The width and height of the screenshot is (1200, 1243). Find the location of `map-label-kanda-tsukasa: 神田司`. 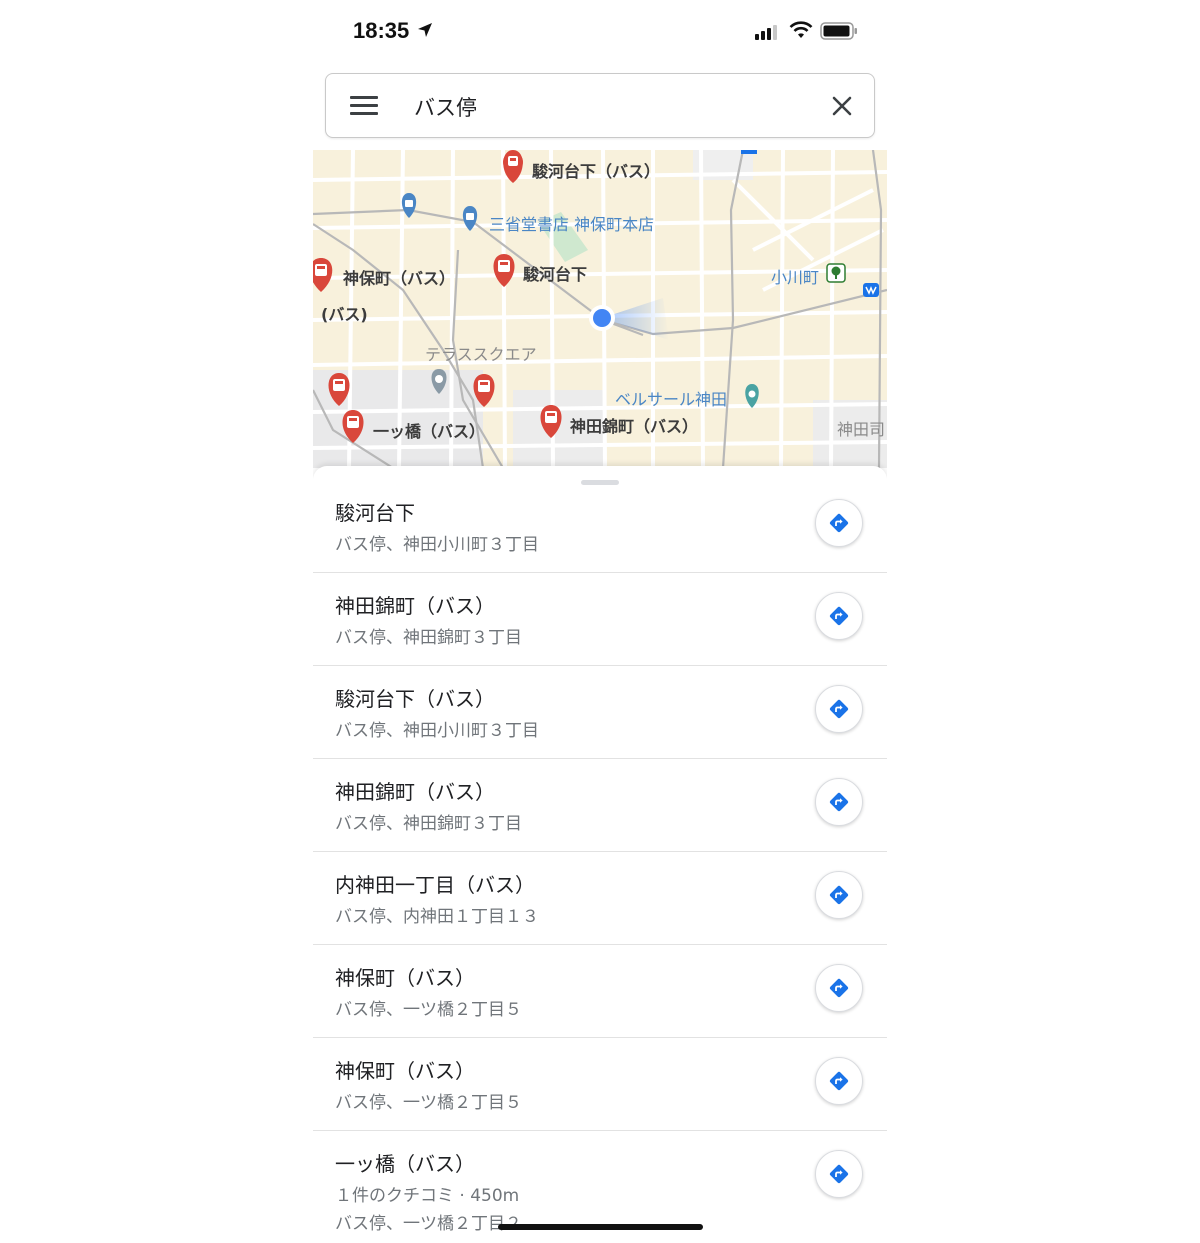

map-label-kanda-tsukasa: 神田司 is located at coordinates (861, 428).